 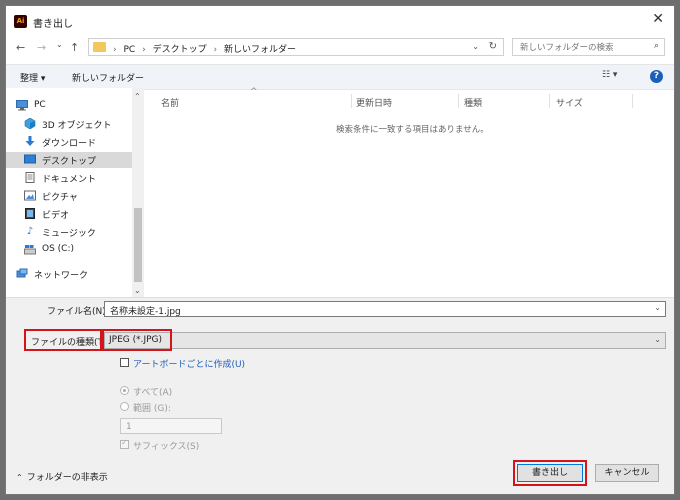 What do you see at coordinates (63, 340) in the screenshot?
I see `highlight-box-filetype-label` at bounding box center [63, 340].